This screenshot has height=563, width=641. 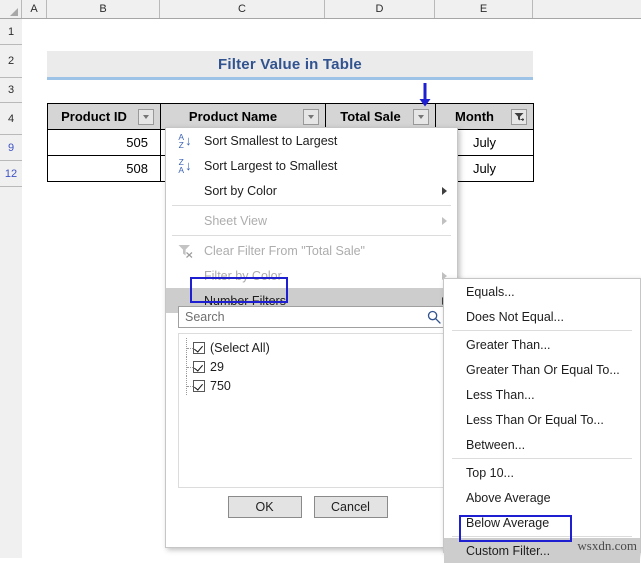 What do you see at coordinates (380, 9) in the screenshot?
I see `column-header-d: D` at bounding box center [380, 9].